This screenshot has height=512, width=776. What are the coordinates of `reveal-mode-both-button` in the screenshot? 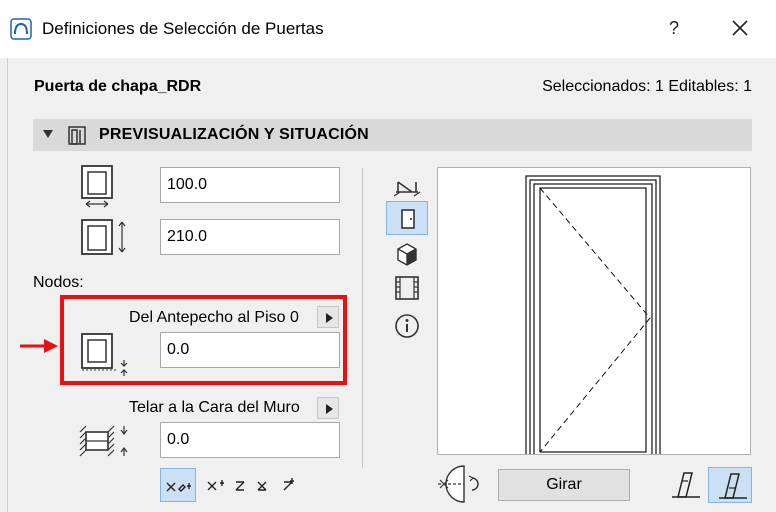 It's located at (178, 485).